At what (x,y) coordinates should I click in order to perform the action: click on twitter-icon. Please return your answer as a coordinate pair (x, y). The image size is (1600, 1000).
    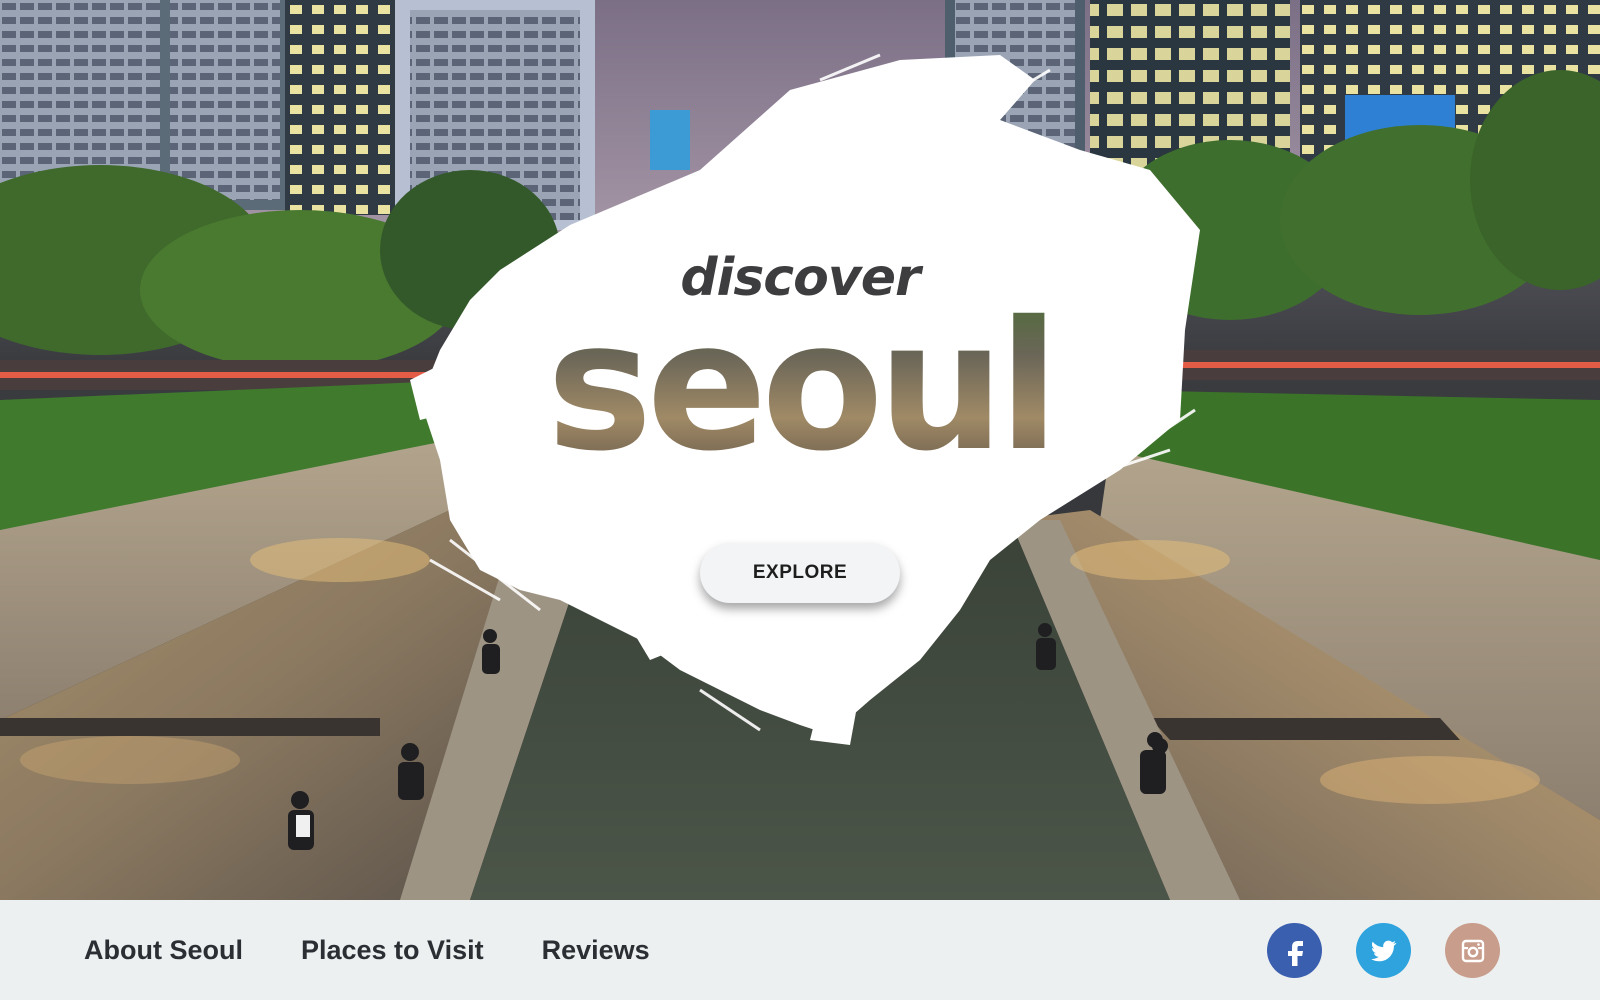
    Looking at the image, I should click on (1383, 950).